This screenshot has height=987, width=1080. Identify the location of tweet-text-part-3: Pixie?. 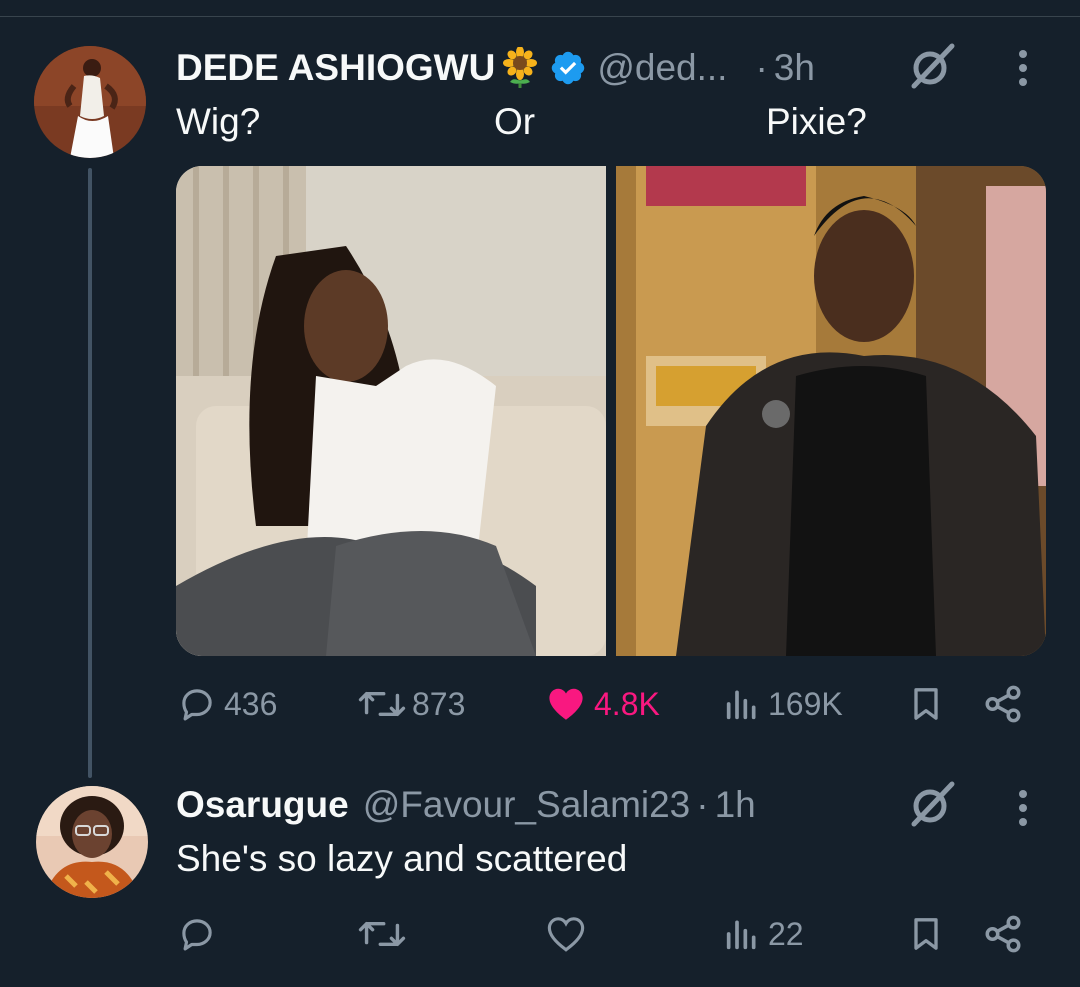
(816, 121).